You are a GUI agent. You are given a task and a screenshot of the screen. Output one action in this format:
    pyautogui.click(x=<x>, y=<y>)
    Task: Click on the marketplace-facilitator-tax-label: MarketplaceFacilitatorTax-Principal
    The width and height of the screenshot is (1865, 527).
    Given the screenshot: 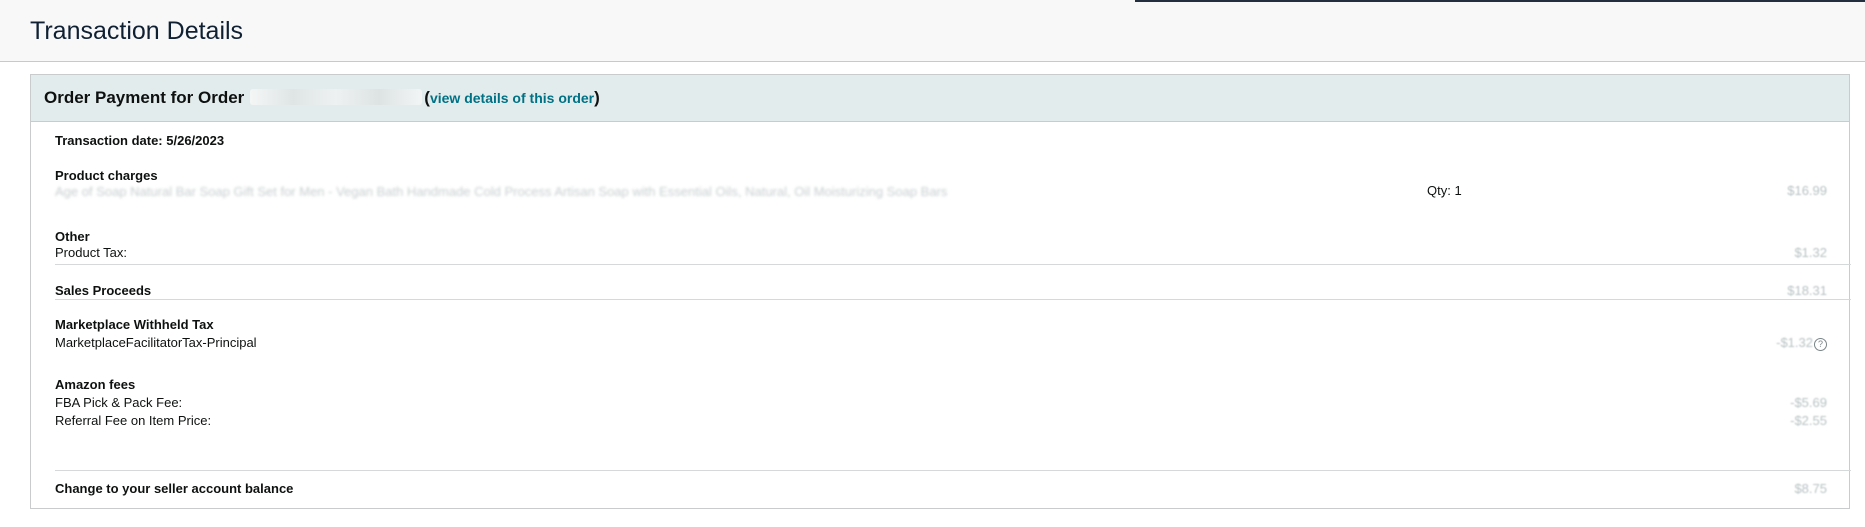 What is the action you would take?
    pyautogui.click(x=156, y=342)
    